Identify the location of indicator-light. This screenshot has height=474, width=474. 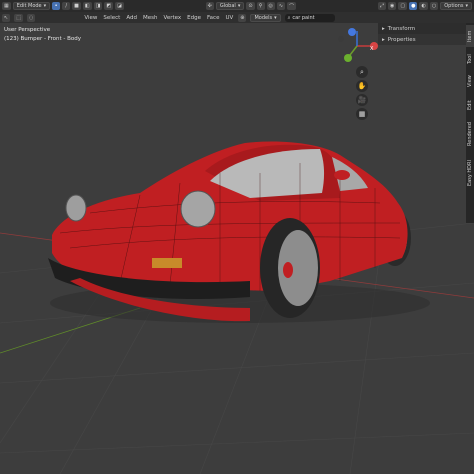
(167, 263).